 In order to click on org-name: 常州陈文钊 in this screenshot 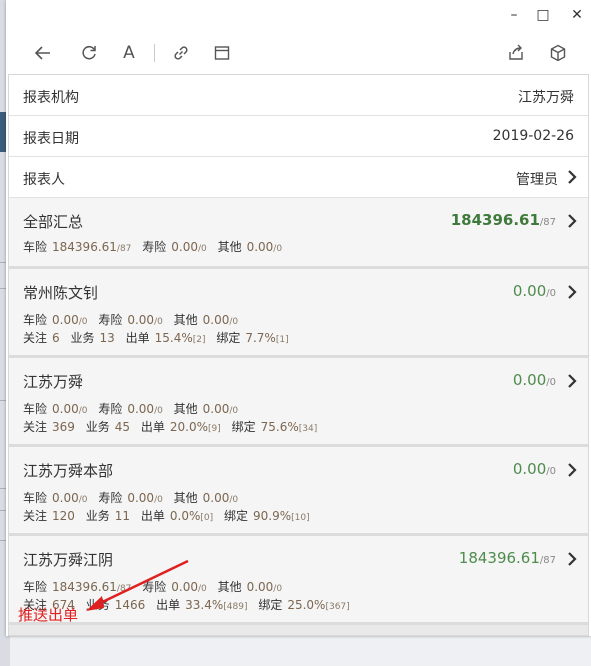, I will do `click(61, 293)`.